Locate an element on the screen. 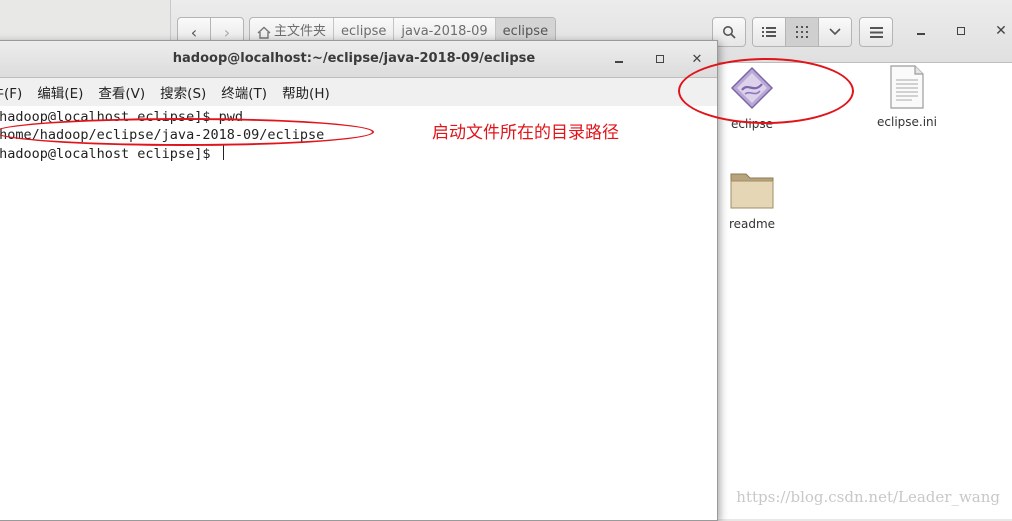 The width and height of the screenshot is (1012, 521). menu-file: 文件(F) is located at coordinates (11, 92).